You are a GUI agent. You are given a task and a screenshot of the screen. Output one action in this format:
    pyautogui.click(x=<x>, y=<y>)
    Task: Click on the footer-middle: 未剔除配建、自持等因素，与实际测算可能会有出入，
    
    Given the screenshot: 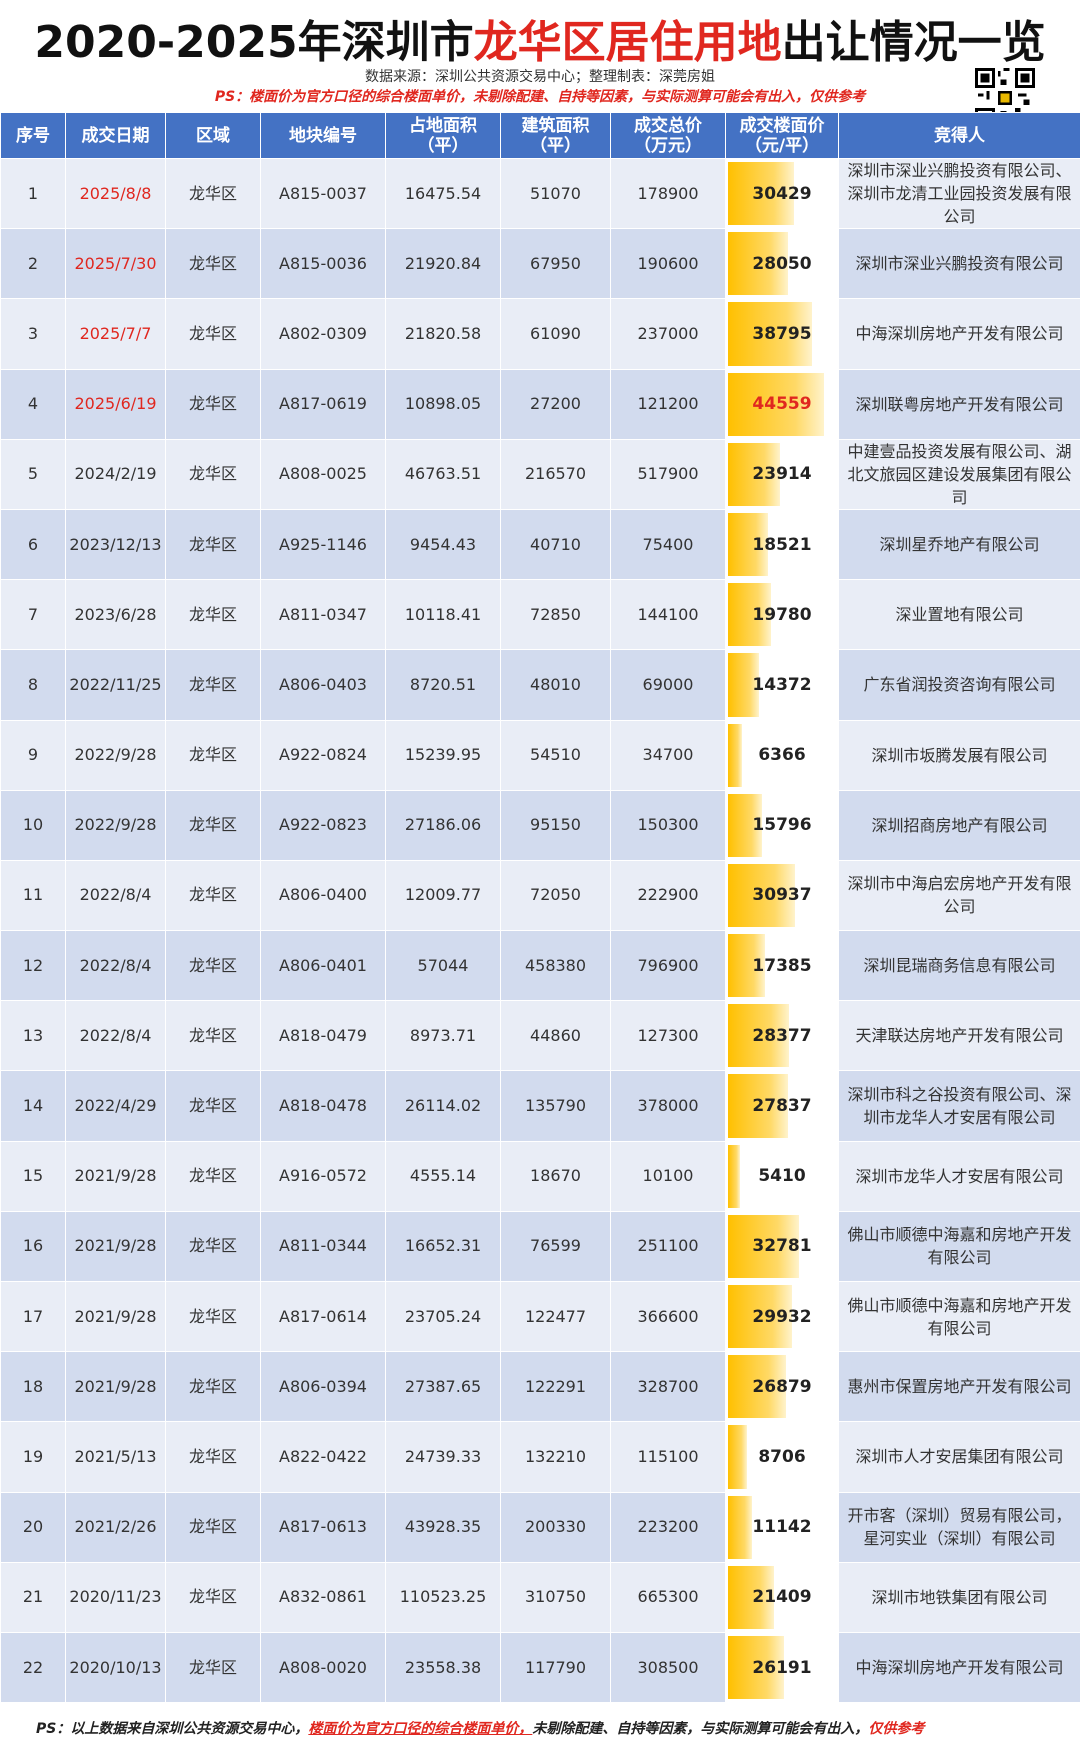 What is the action you would take?
    pyautogui.click(x=700, y=1729)
    